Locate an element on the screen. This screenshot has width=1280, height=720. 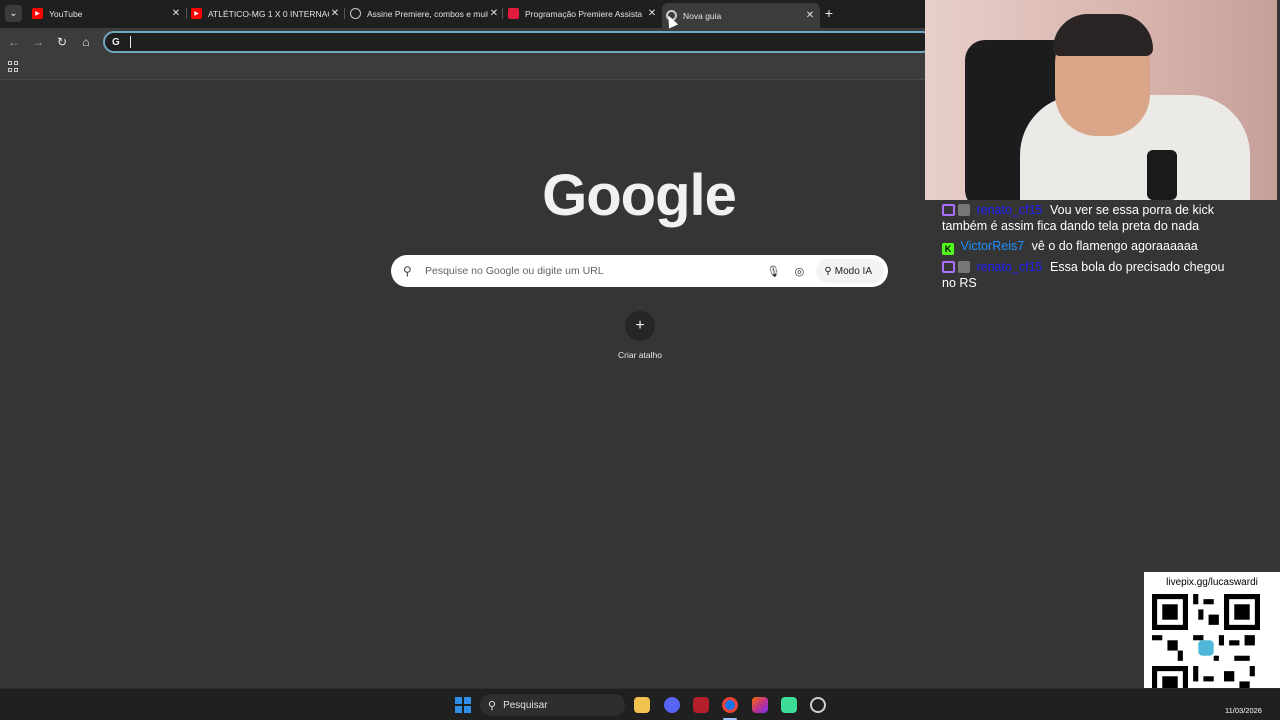
kick-icon: K is located at coordinates (948, 249).